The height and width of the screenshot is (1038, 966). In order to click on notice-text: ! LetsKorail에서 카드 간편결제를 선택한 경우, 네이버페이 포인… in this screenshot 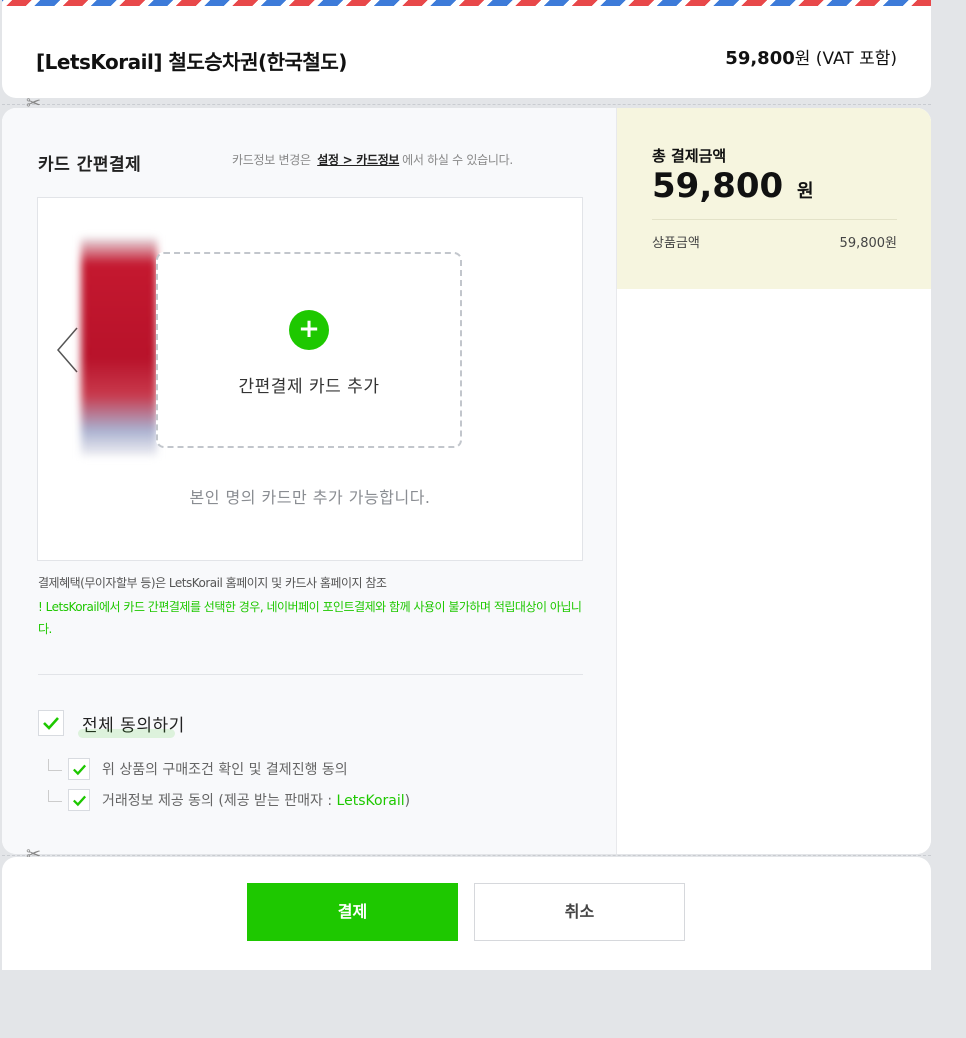, I will do `click(310, 618)`.